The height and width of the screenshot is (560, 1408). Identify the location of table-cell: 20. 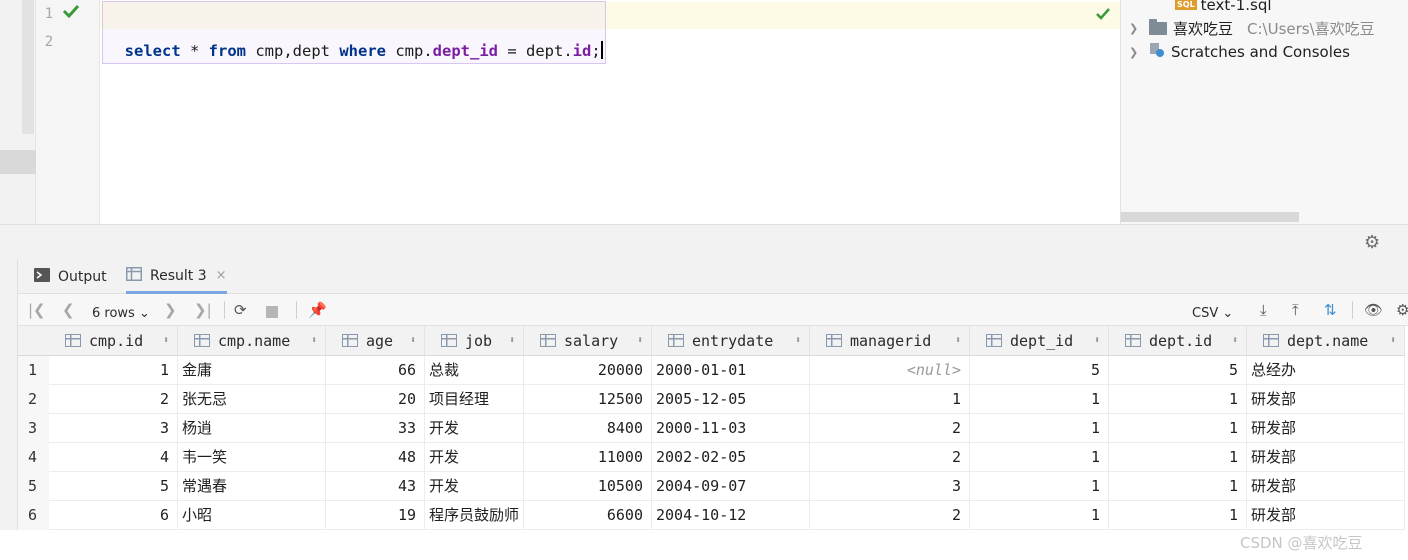
(375, 399).